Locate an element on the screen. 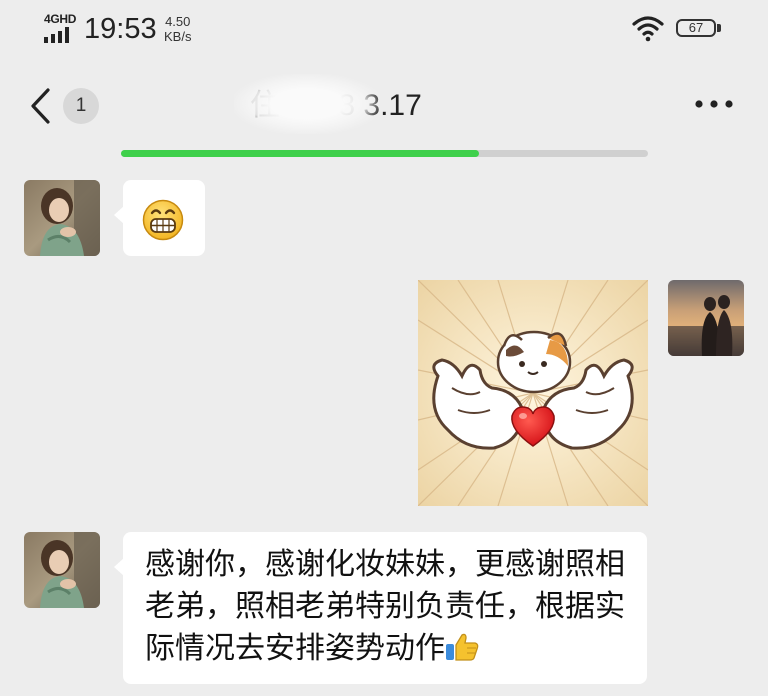 This screenshot has width=768, height=696. loading-progress-bar is located at coordinates (384, 153).